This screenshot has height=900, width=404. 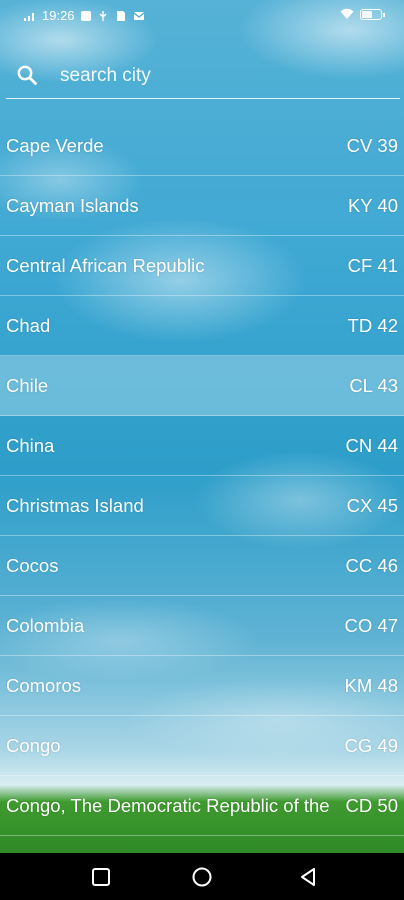 What do you see at coordinates (371, 745) in the screenshot?
I see `country-code: CG 49` at bounding box center [371, 745].